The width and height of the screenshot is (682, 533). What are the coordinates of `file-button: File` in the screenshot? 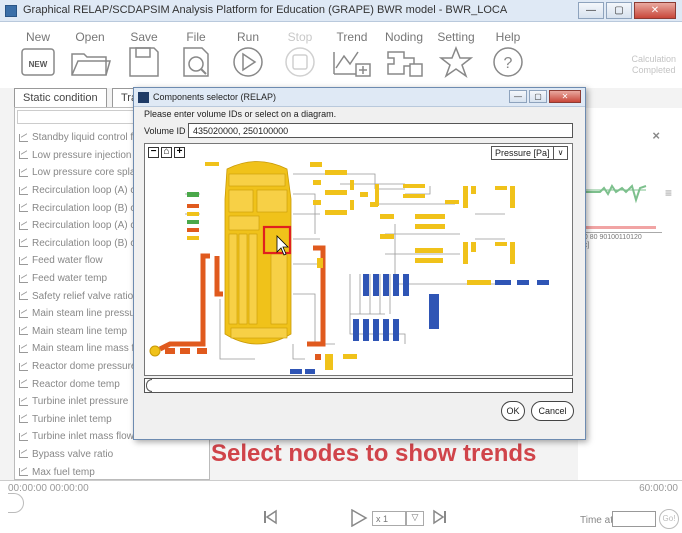 It's located at (196, 54).